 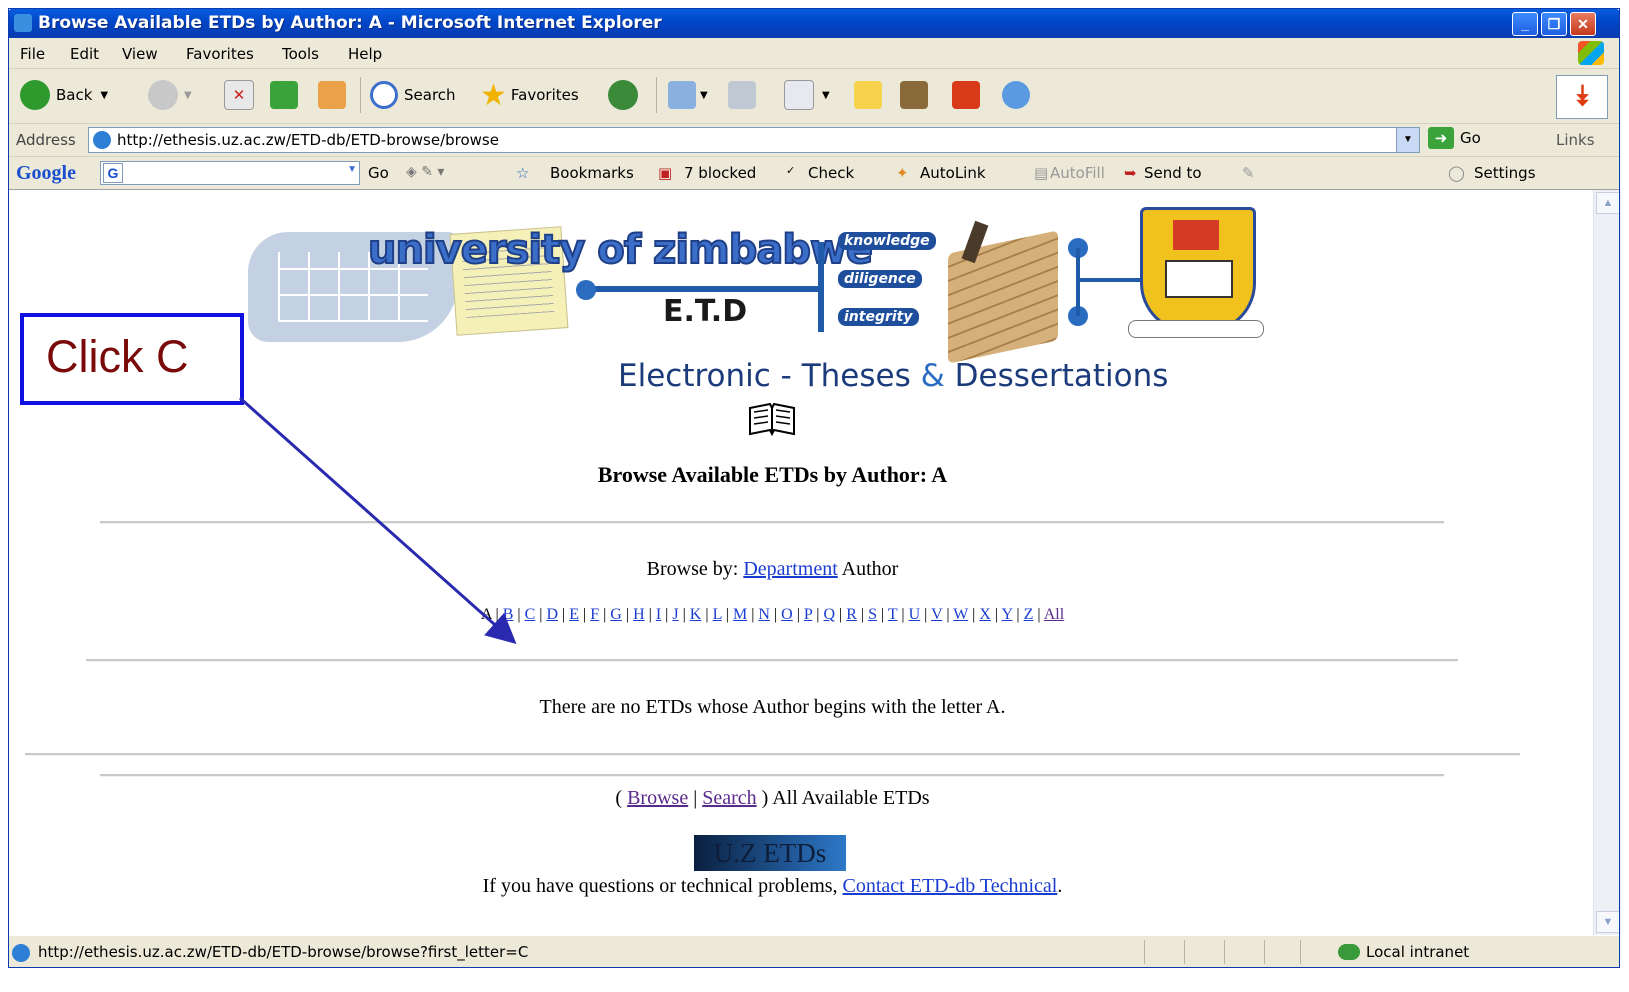 What do you see at coordinates (950, 886) in the screenshot?
I see `contact-technical-link: Contact ETD-db Technical` at bounding box center [950, 886].